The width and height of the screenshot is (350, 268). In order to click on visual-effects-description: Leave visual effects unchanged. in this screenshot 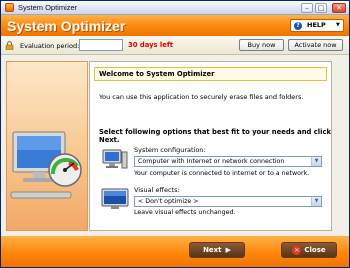, I will do `click(185, 212)`.